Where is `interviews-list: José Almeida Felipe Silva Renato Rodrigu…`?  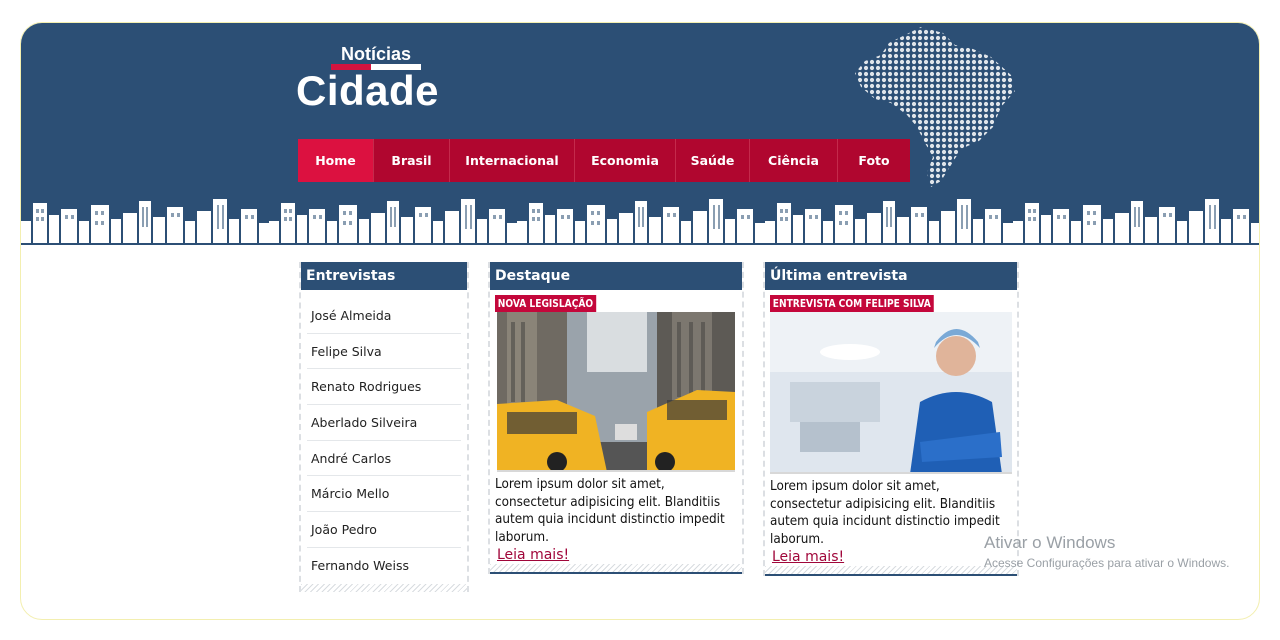
interviews-list: José Almeida Felipe Silva Renato Rodrigu… is located at coordinates (384, 437).